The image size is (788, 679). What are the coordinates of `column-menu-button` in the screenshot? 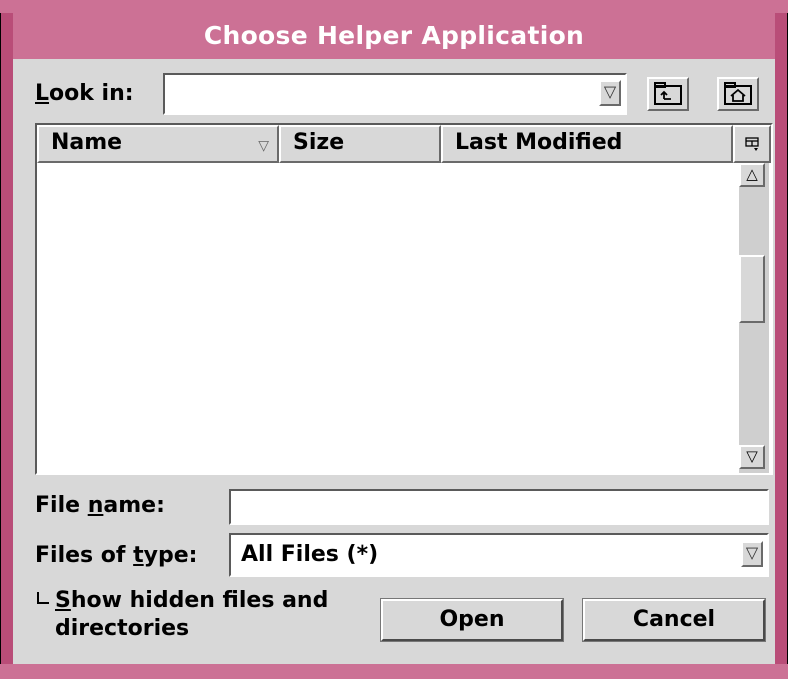 It's located at (752, 144).